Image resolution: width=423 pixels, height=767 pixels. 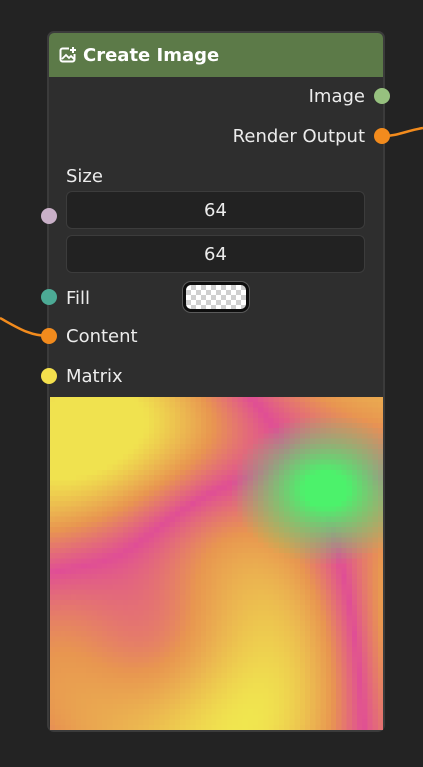 I want to click on size-height-value: 64, so click(x=215, y=254).